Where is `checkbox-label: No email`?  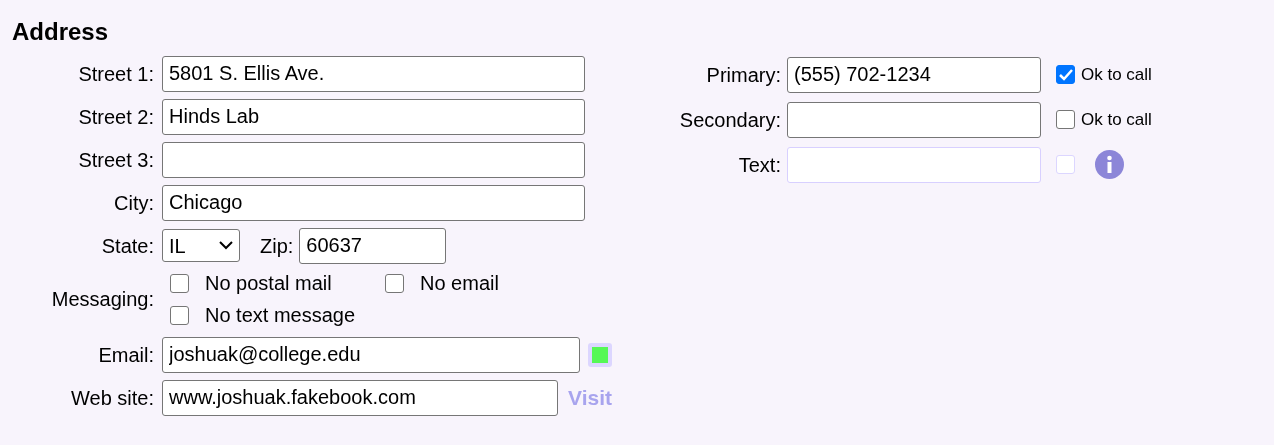 checkbox-label: No email is located at coordinates (459, 283).